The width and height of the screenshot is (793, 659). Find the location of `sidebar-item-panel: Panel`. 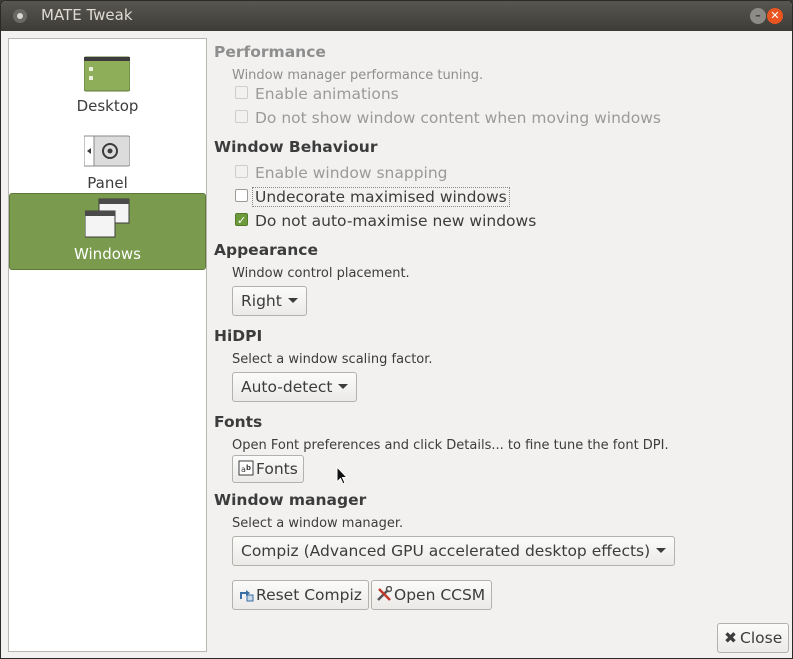

sidebar-item-panel: Panel is located at coordinates (107, 160).